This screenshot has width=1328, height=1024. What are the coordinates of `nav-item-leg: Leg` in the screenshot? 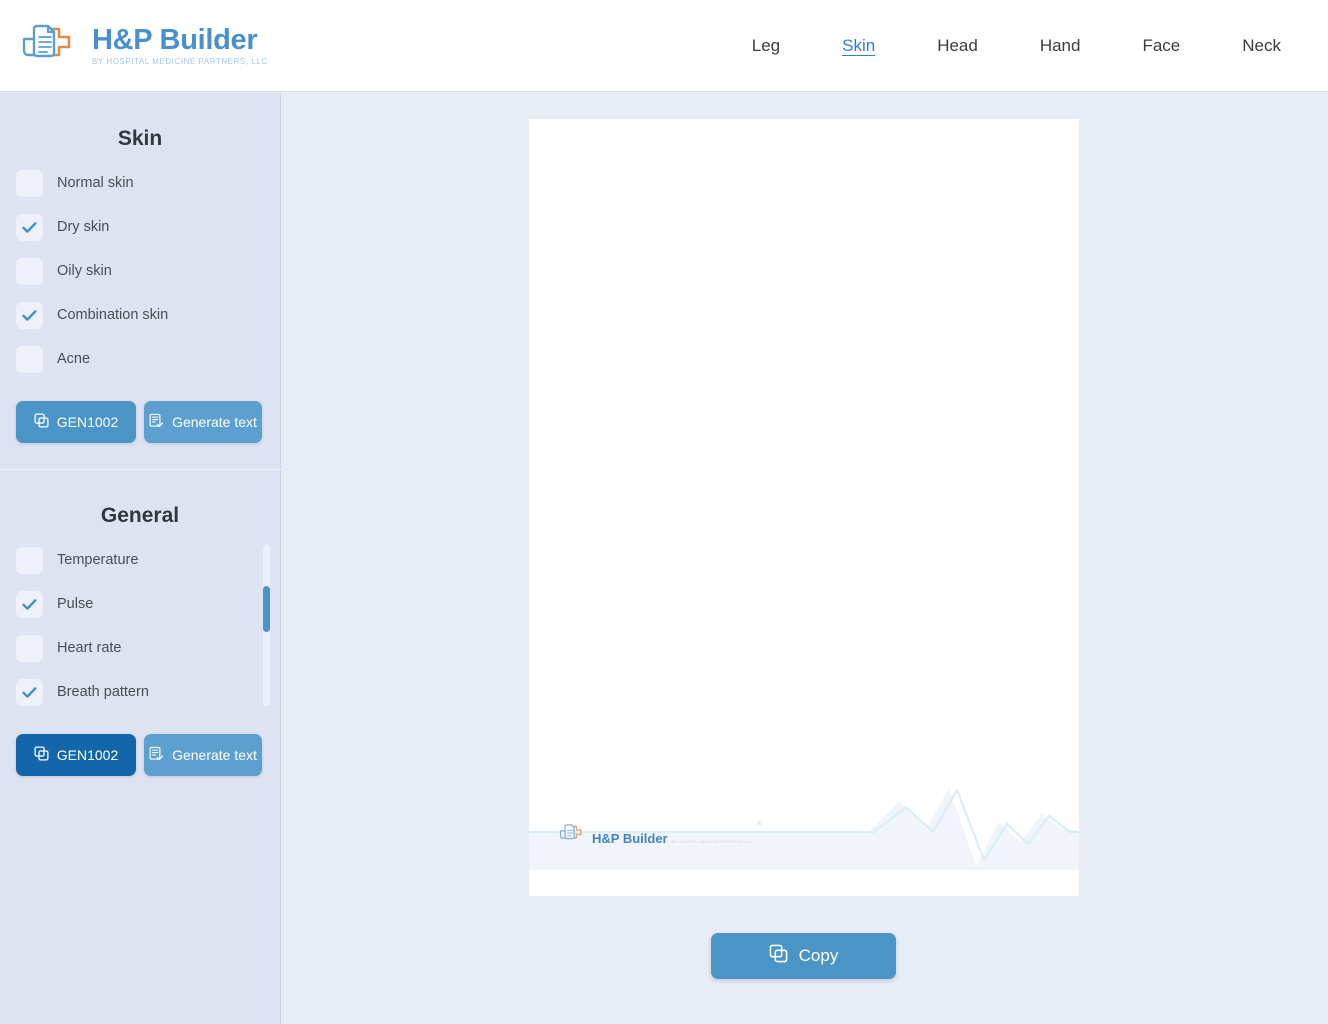 It's located at (766, 46).